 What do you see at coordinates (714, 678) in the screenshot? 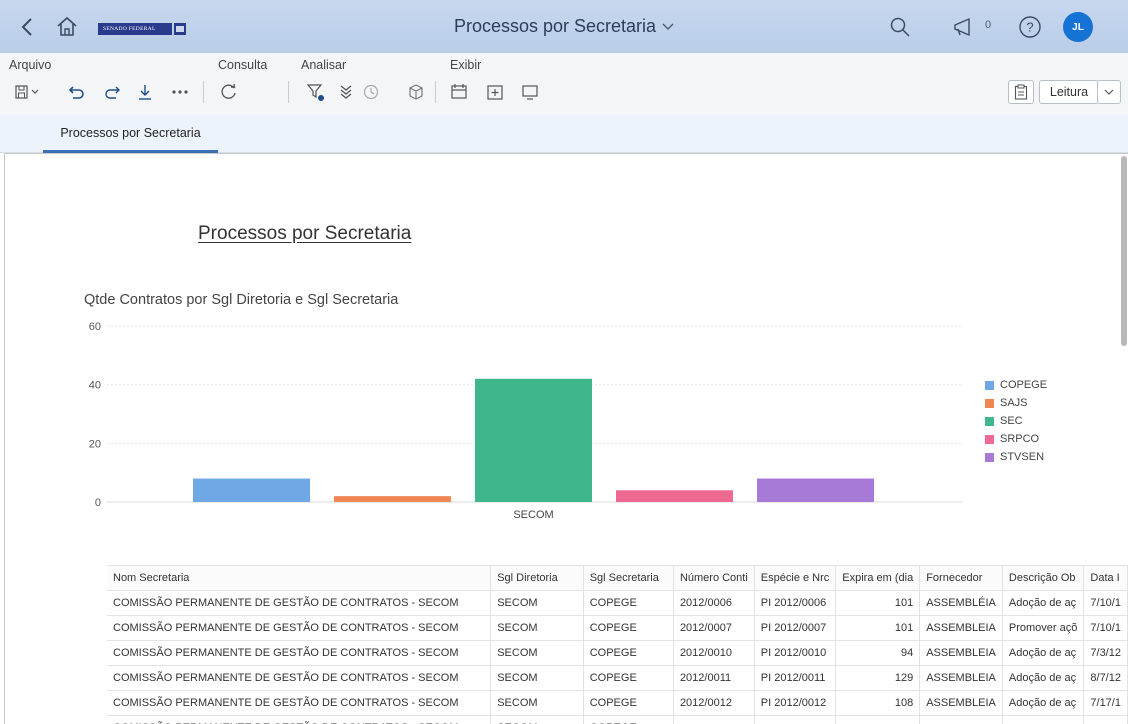
I see `table-cell: 2012/0011` at bounding box center [714, 678].